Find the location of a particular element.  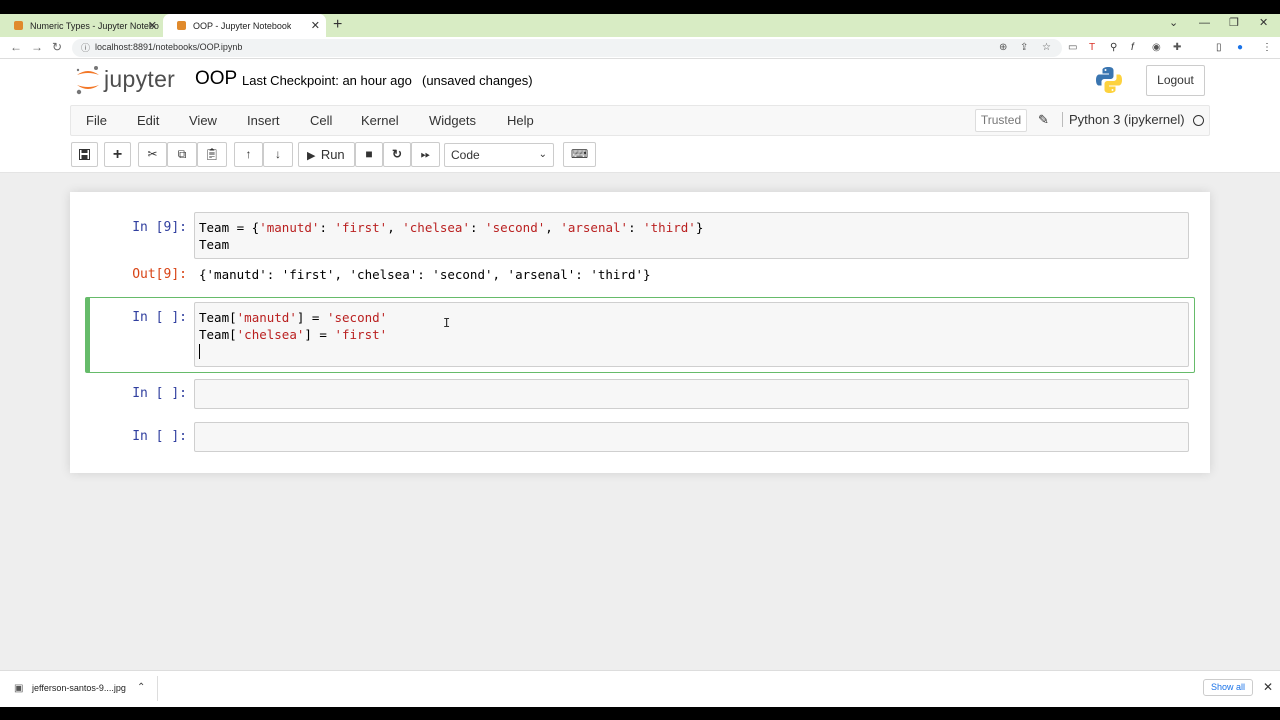

play-icon: ▶ is located at coordinates (311, 156).